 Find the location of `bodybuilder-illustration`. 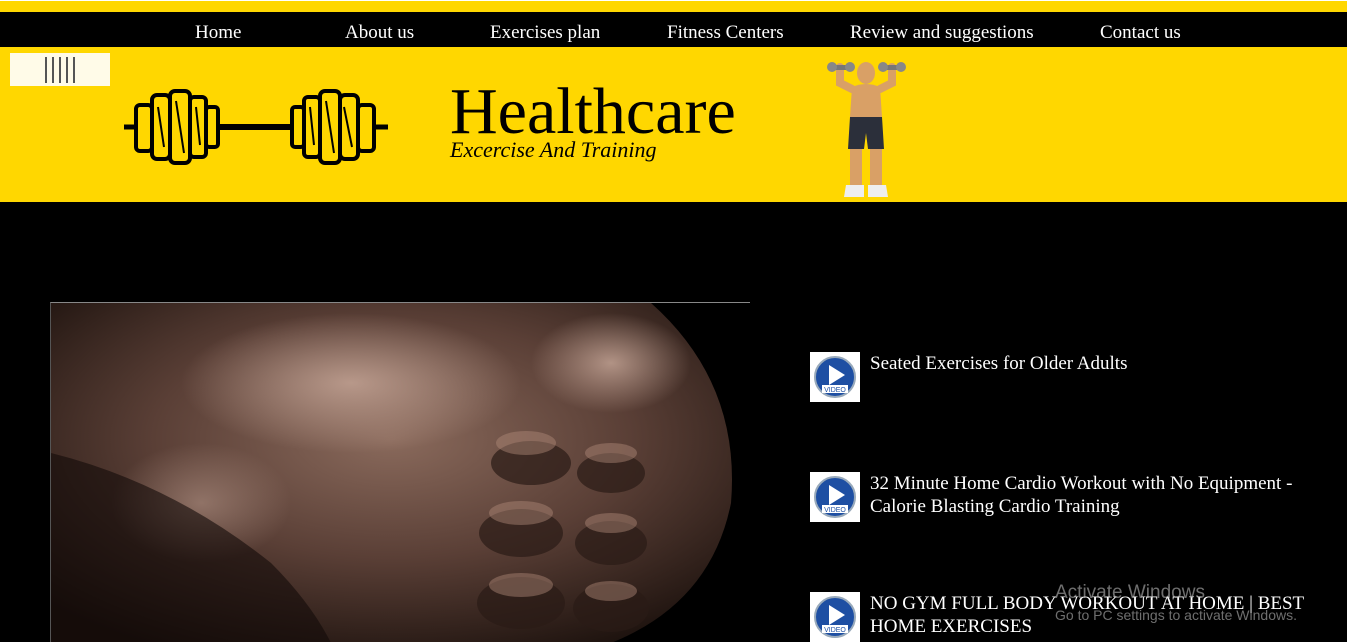

bodybuilder-illustration is located at coordinates (866, 129).